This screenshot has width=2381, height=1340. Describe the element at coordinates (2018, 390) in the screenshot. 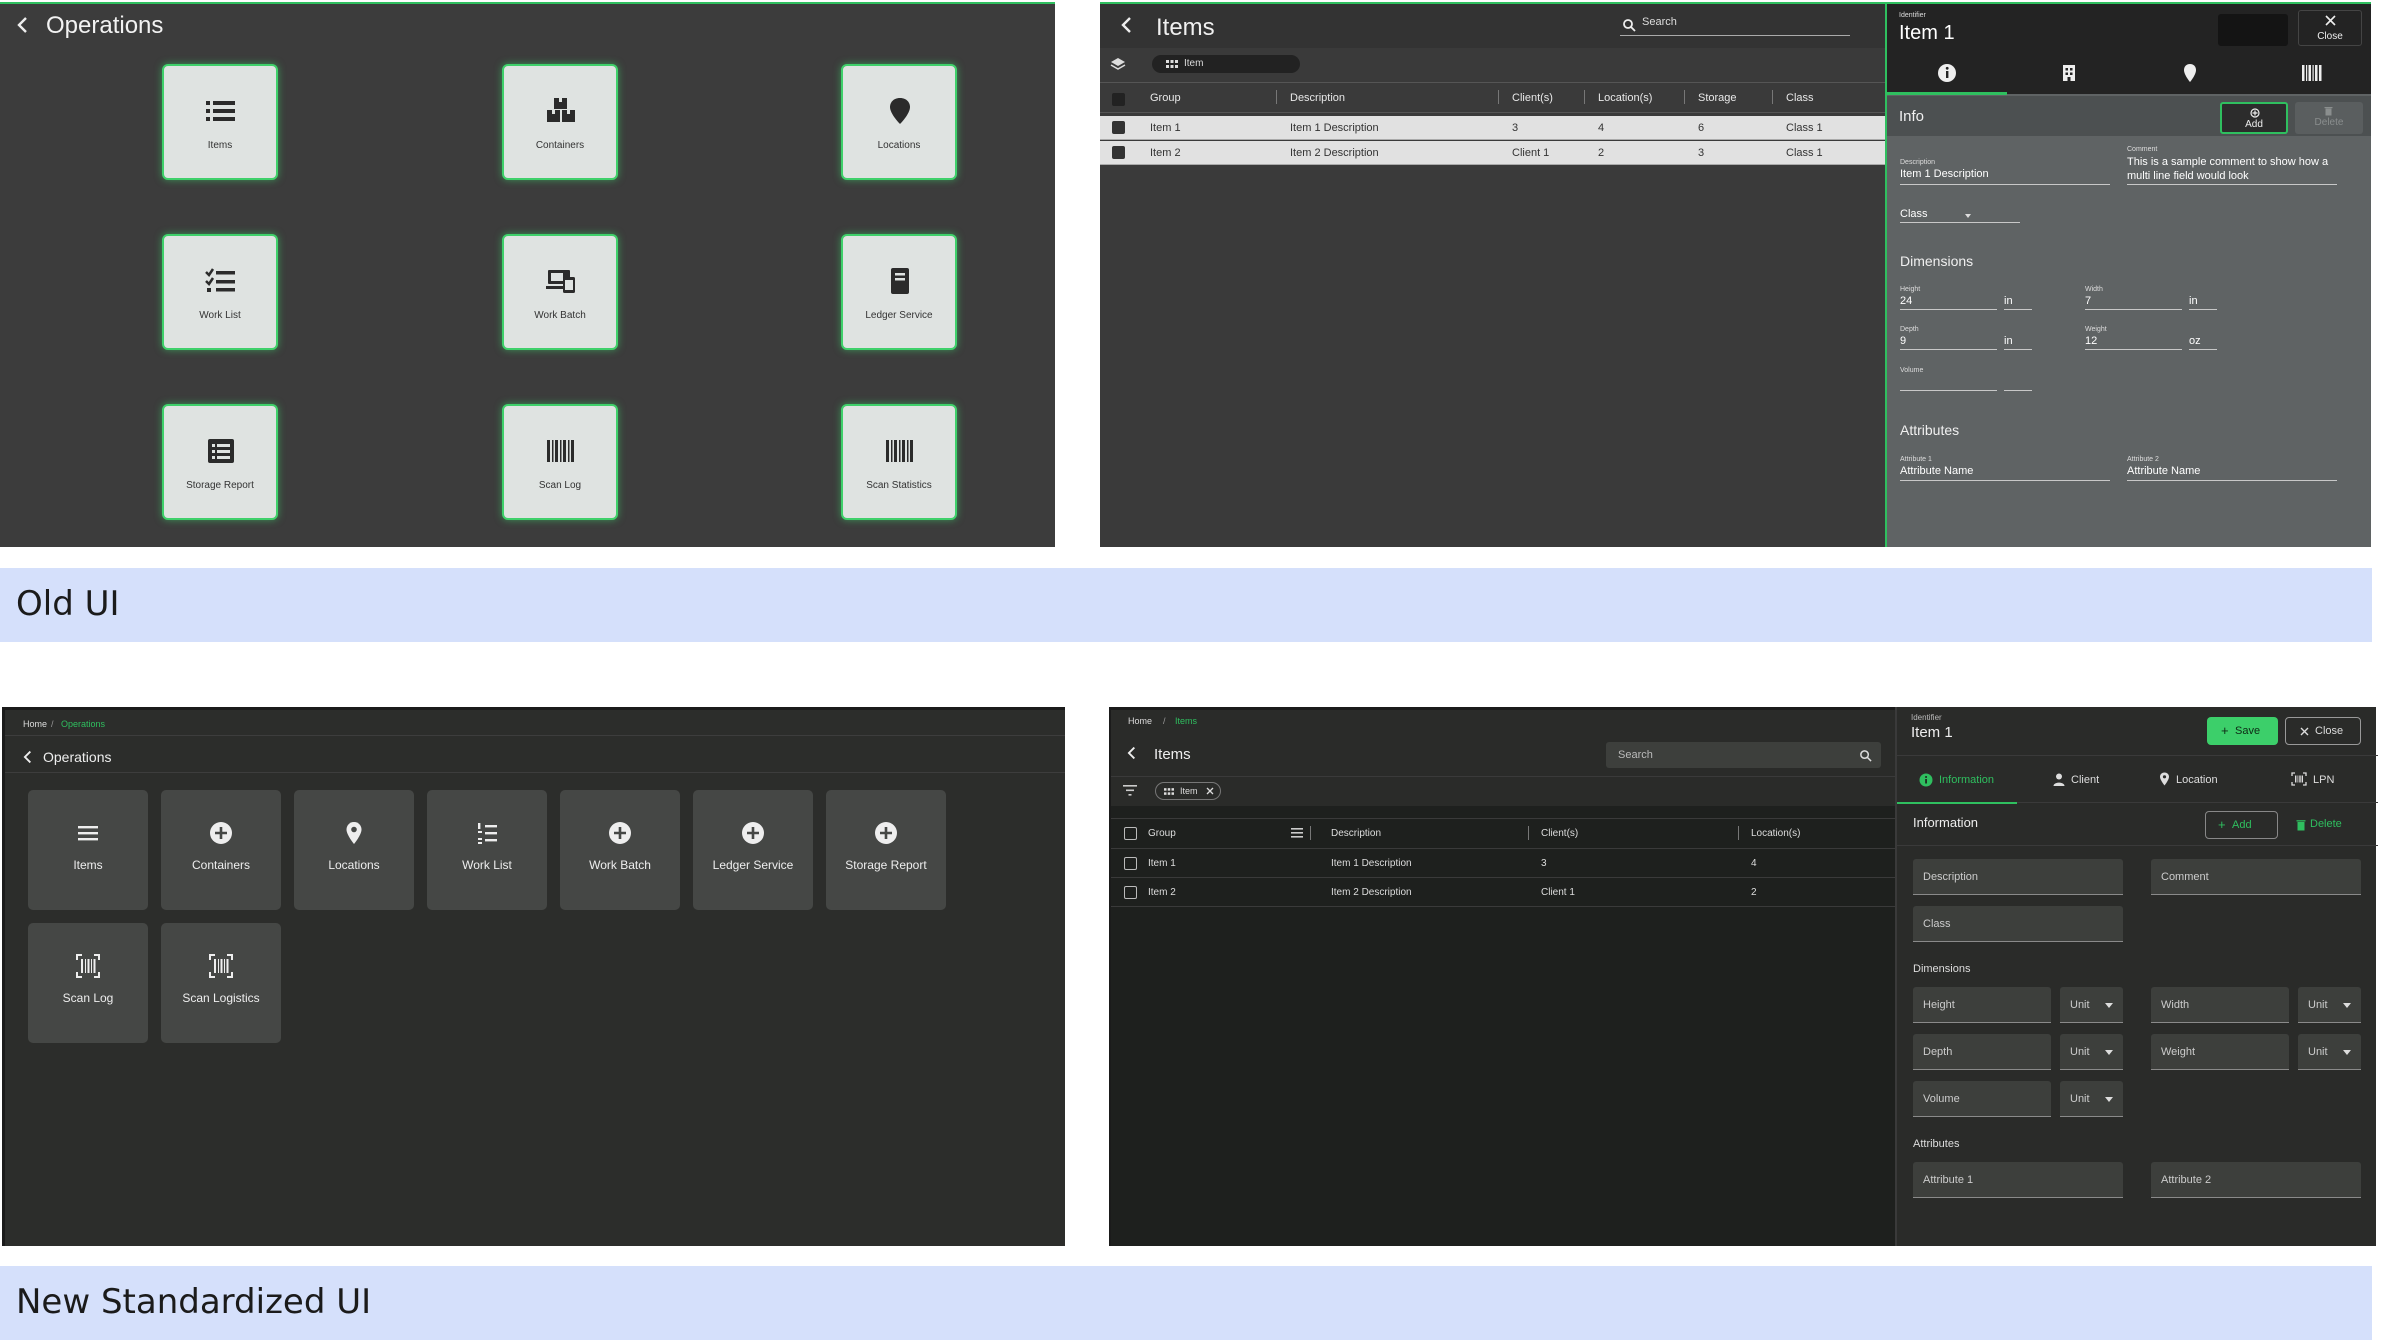

I see `volume-unit-select` at that location.